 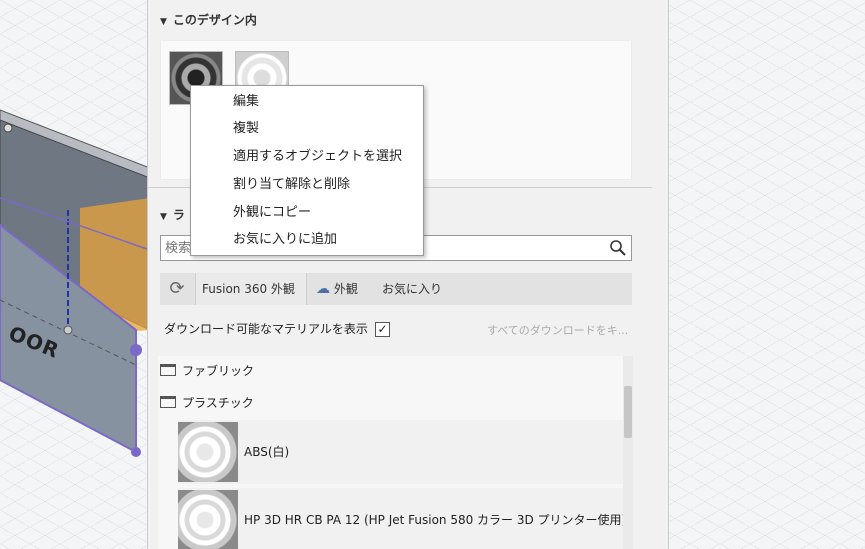 What do you see at coordinates (422, 289) in the screenshot?
I see `tab-favorites: お気に入り` at bounding box center [422, 289].